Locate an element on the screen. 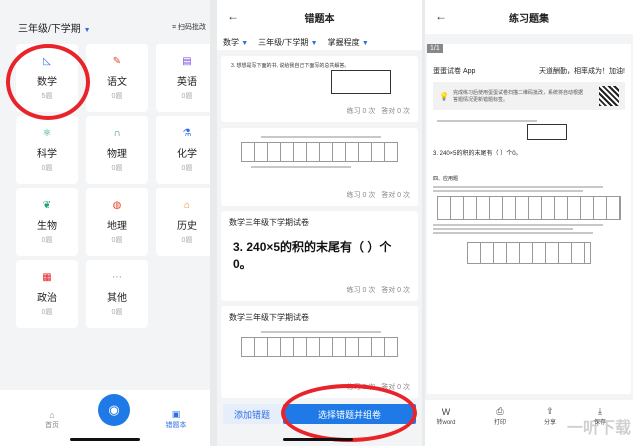 This screenshot has height=446, width=633. dots-icon: ⋯ is located at coordinates (117, 277).